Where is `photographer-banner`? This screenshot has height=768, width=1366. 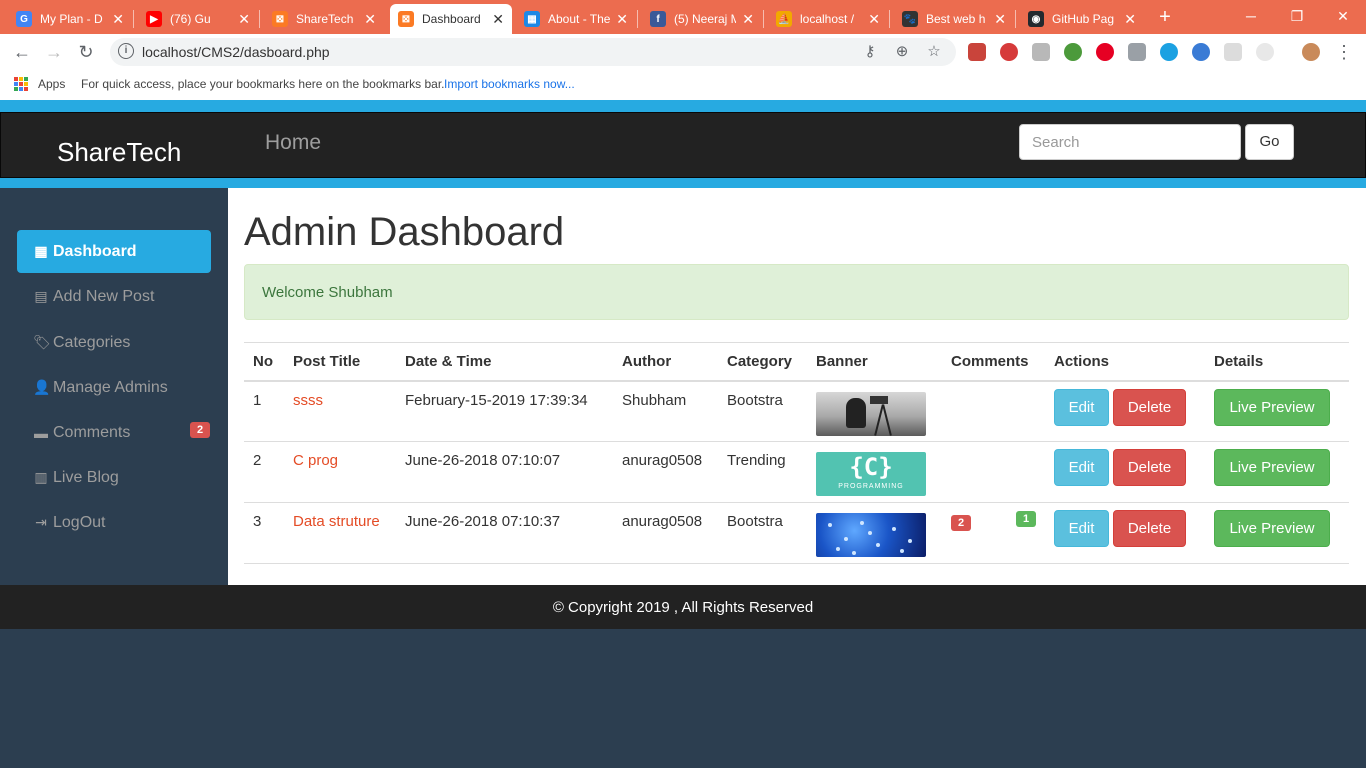
photographer-banner is located at coordinates (871, 413).